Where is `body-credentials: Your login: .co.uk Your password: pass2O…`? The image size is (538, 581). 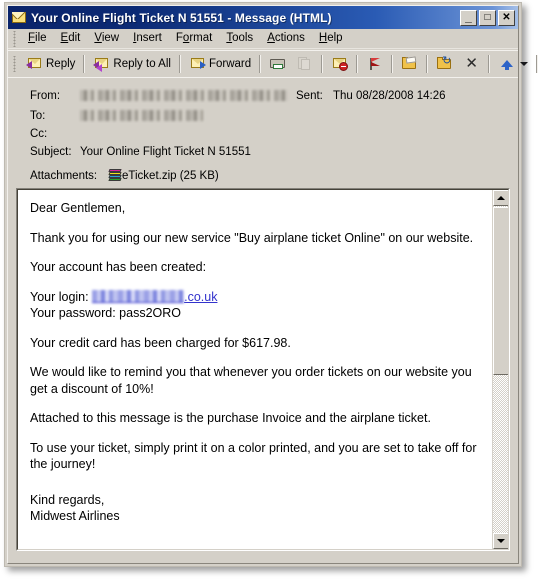 body-credentials: Your login: .co.uk Your password: pass2O… is located at coordinates (257, 305).